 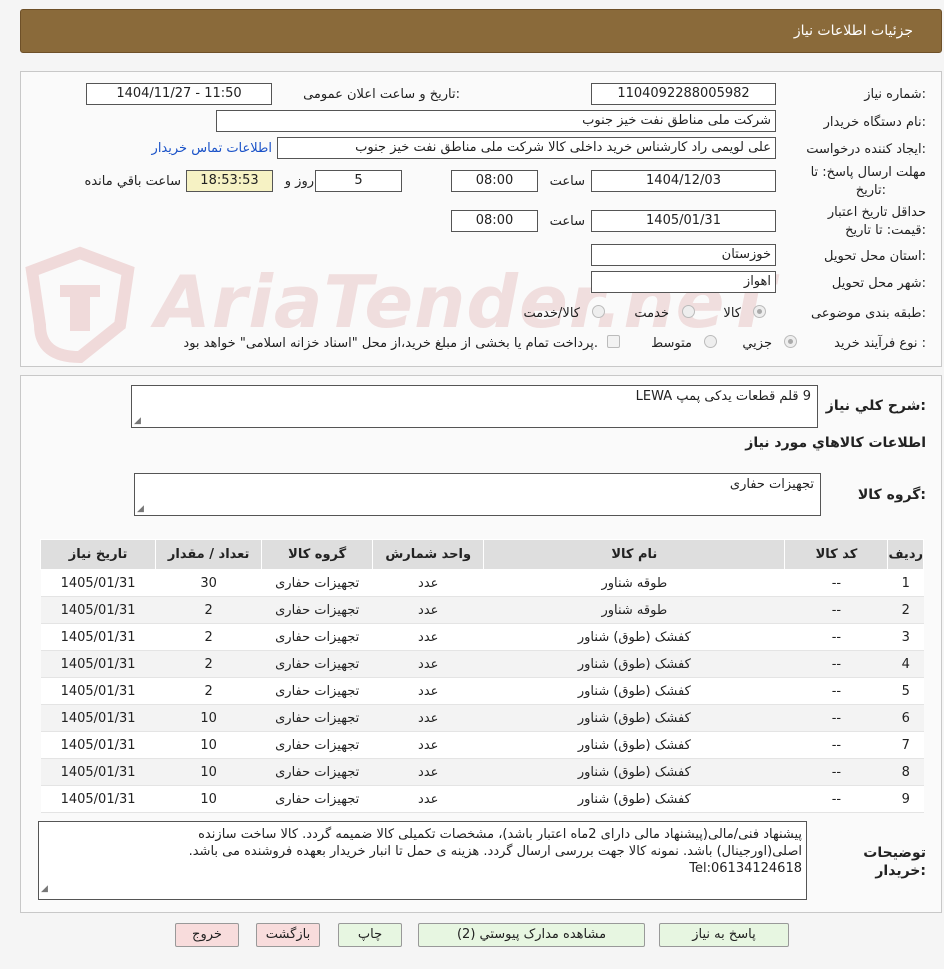 What do you see at coordinates (771, 484) in the screenshot?
I see `goods-group-text: تجهیزات حفاری` at bounding box center [771, 484].